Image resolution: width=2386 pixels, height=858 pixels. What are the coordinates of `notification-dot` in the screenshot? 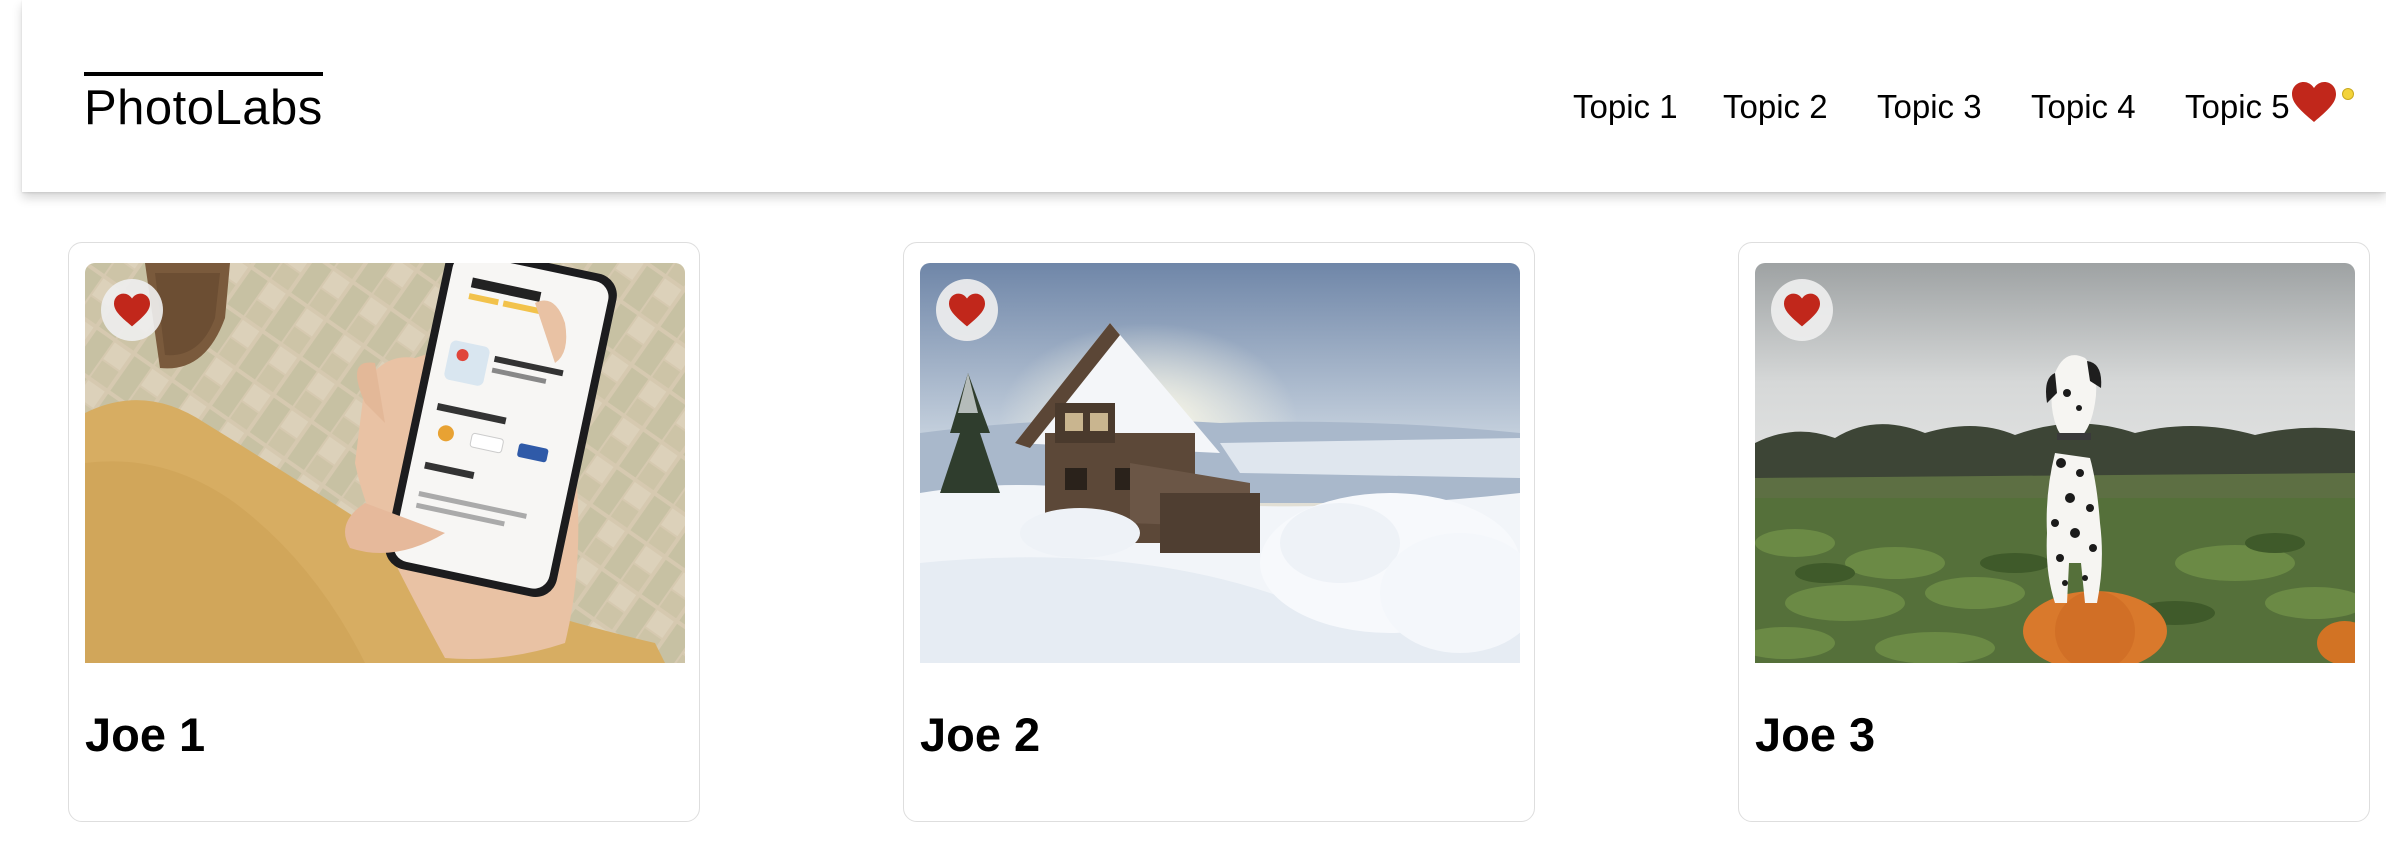 It's located at (2348, 94).